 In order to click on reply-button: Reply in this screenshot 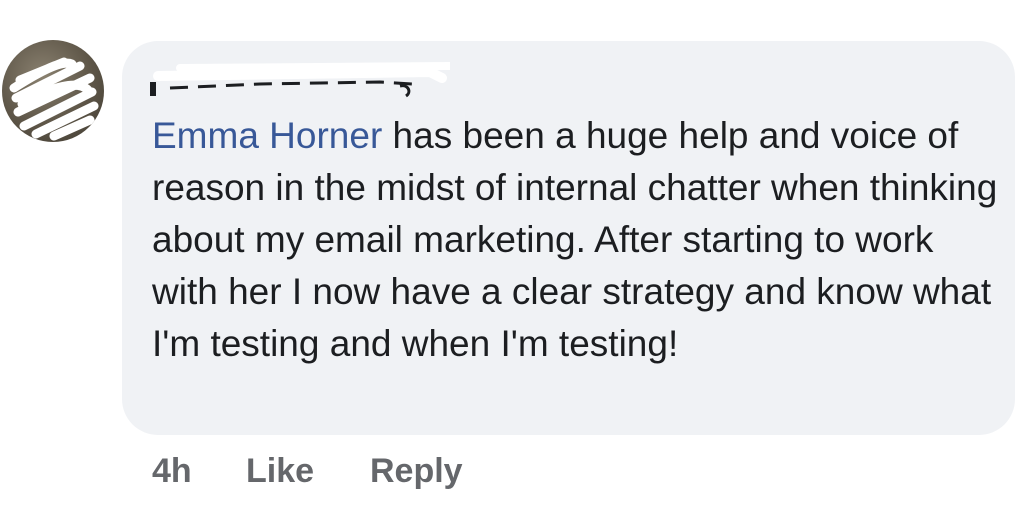, I will do `click(416, 471)`.